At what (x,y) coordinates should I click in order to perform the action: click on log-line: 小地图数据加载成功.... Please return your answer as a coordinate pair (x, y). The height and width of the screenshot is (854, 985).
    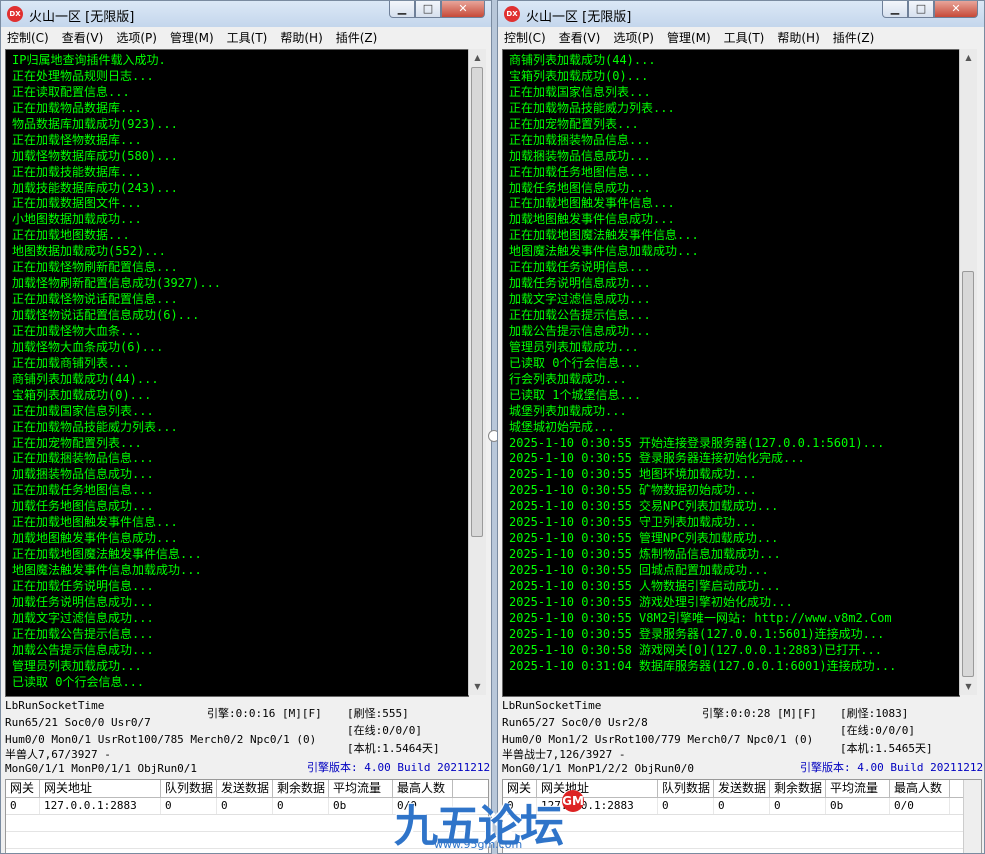
    Looking at the image, I should click on (77, 219).